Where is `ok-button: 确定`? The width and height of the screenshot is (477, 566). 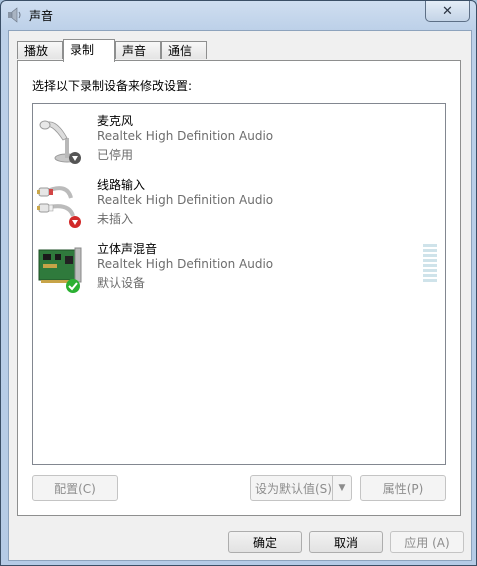 ok-button: 确定 is located at coordinates (265, 542).